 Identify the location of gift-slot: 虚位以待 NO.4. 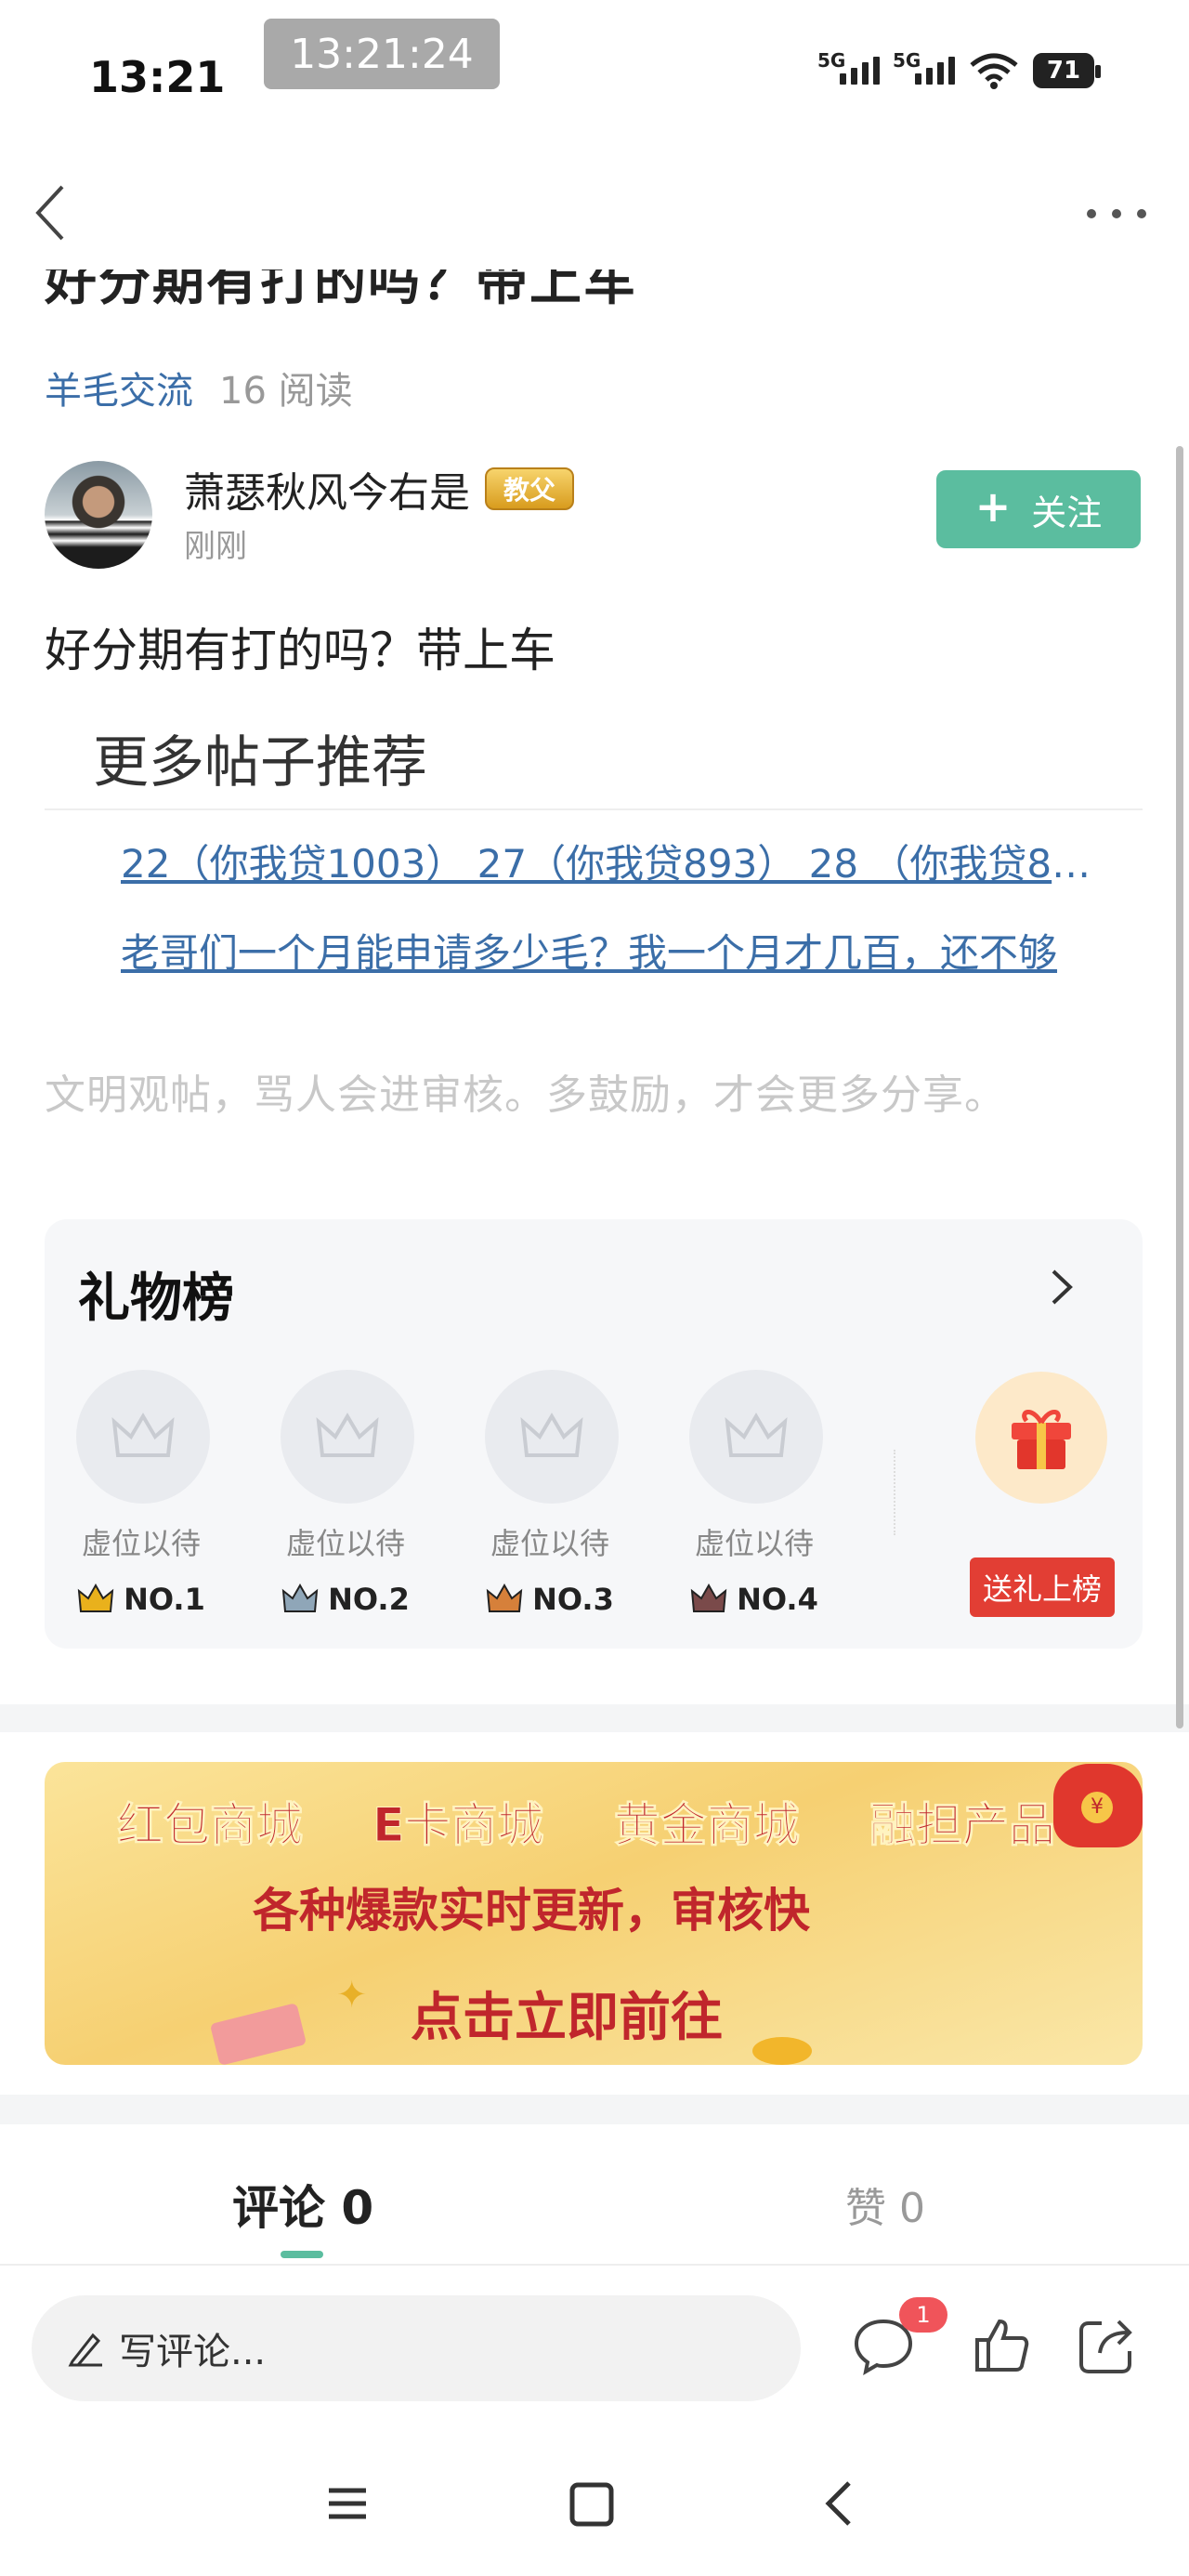
(756, 1493).